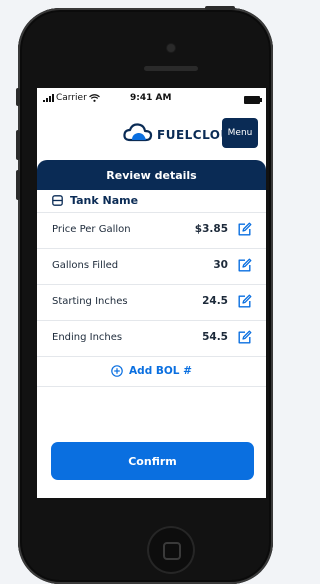 This screenshot has height=584, width=320. I want to click on panel-title: Review details, so click(151, 175).